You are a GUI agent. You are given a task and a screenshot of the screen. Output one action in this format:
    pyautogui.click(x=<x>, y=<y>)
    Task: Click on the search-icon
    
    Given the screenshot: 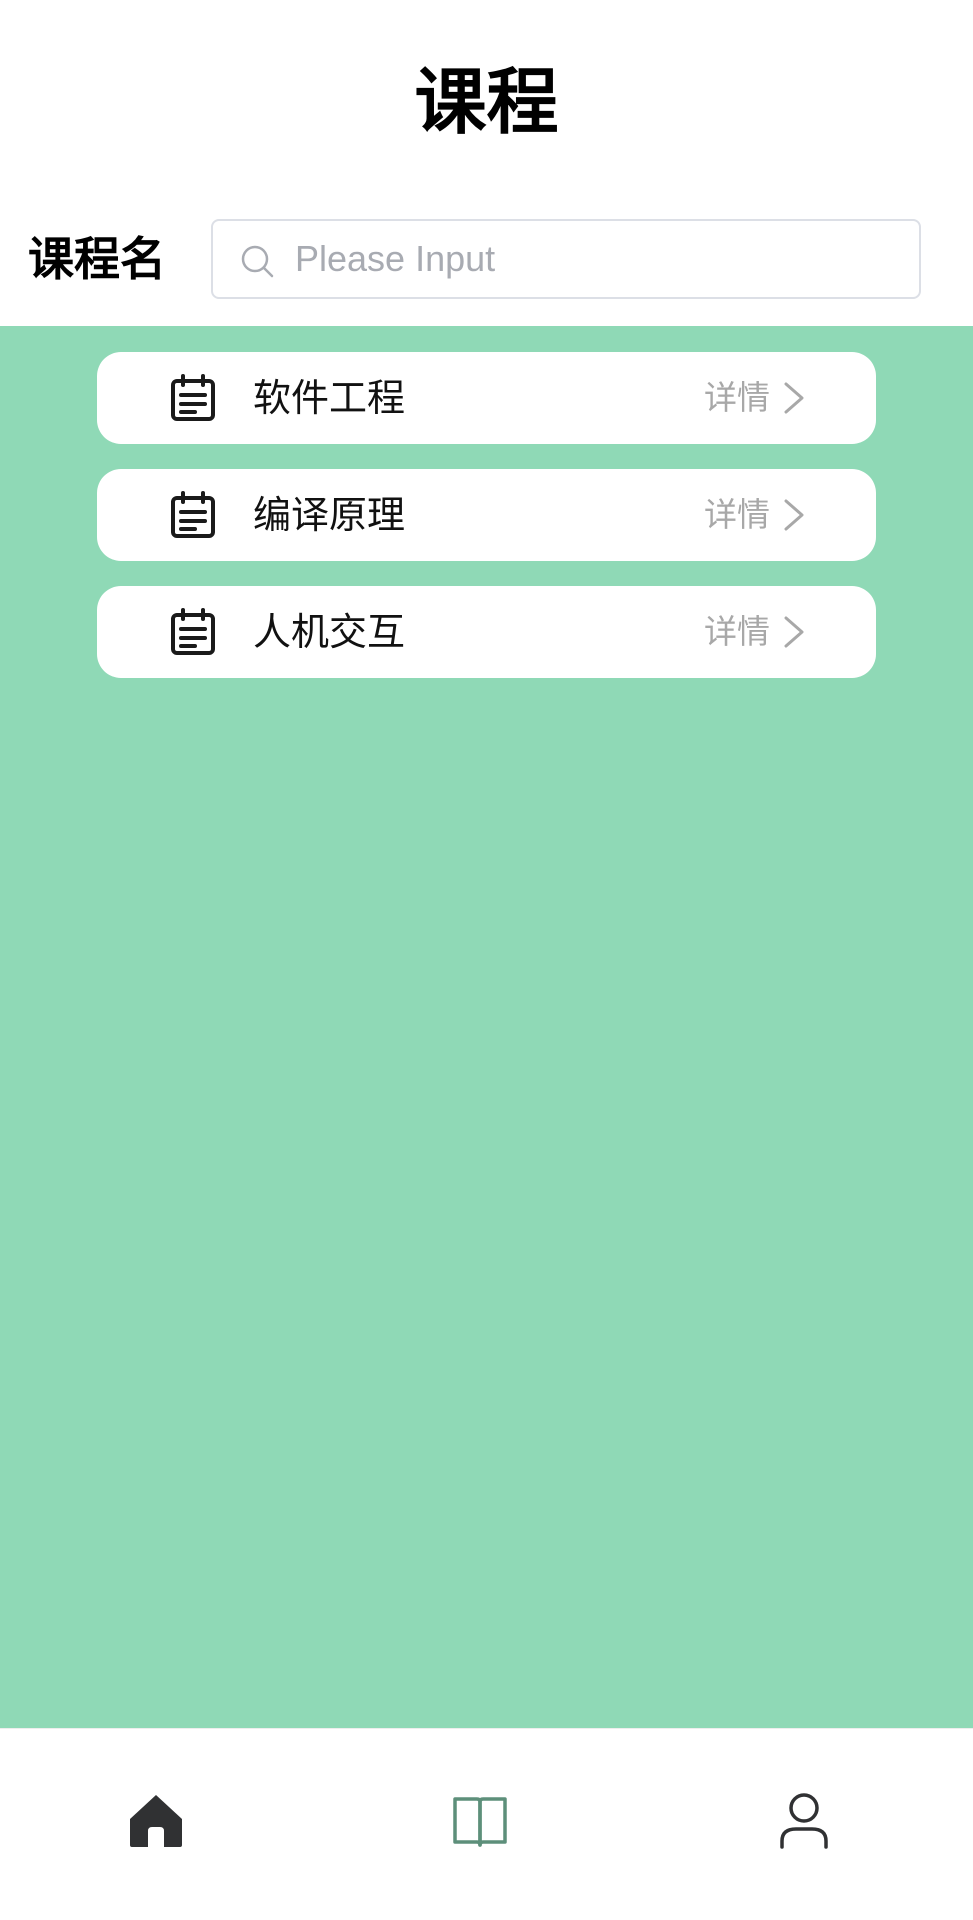 What is the action you would take?
    pyautogui.click(x=257, y=261)
    